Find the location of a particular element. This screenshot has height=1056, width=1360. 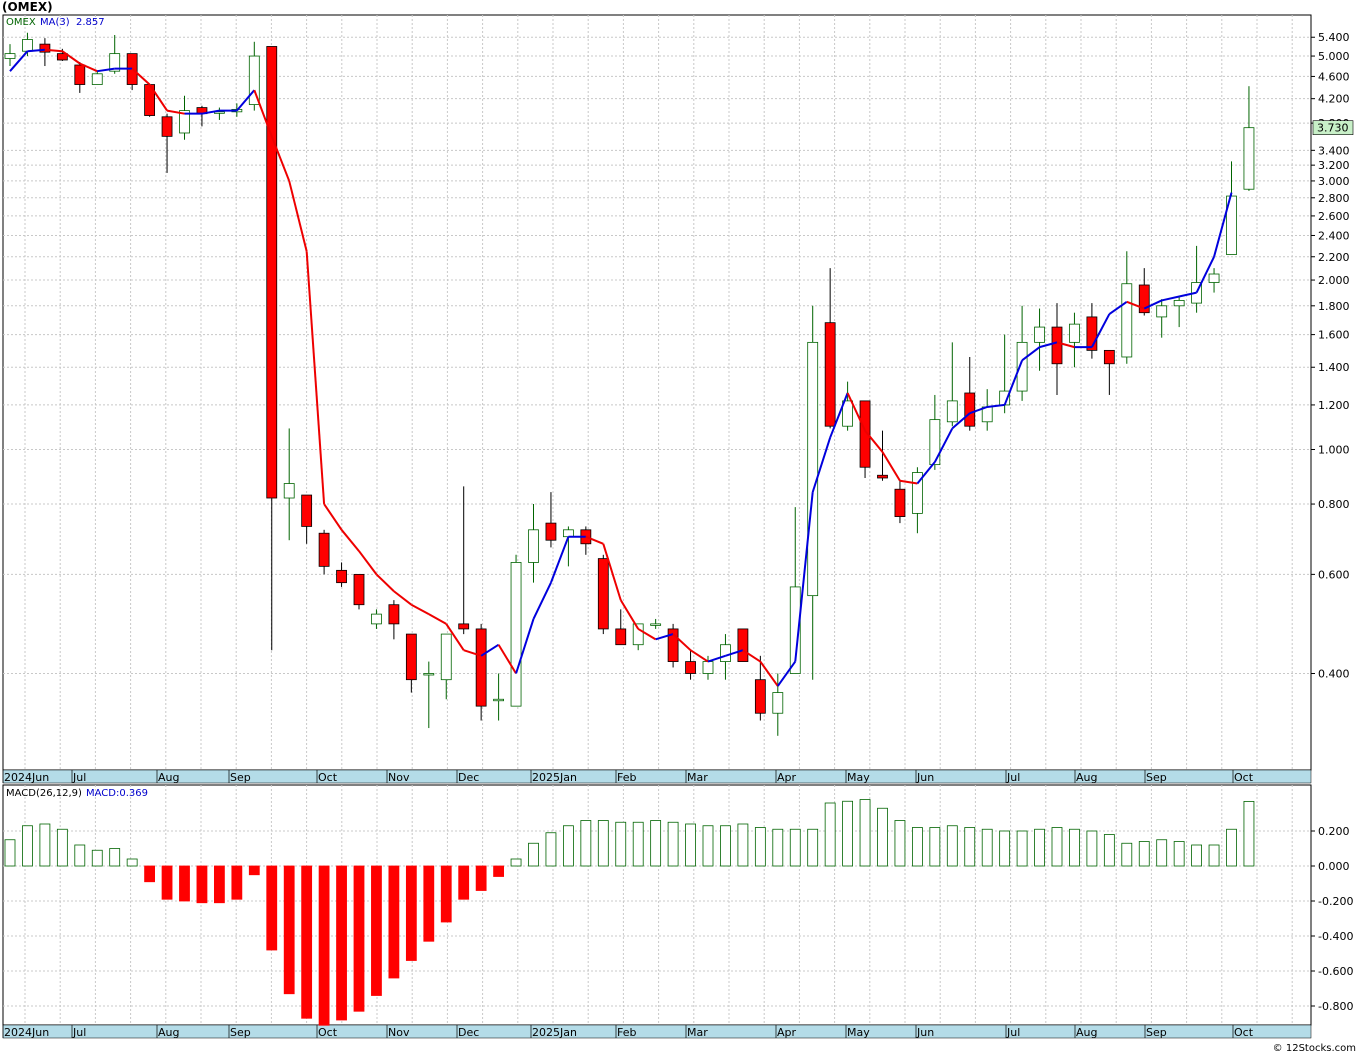

month-label: 2024Jun is located at coordinates (26, 1032).